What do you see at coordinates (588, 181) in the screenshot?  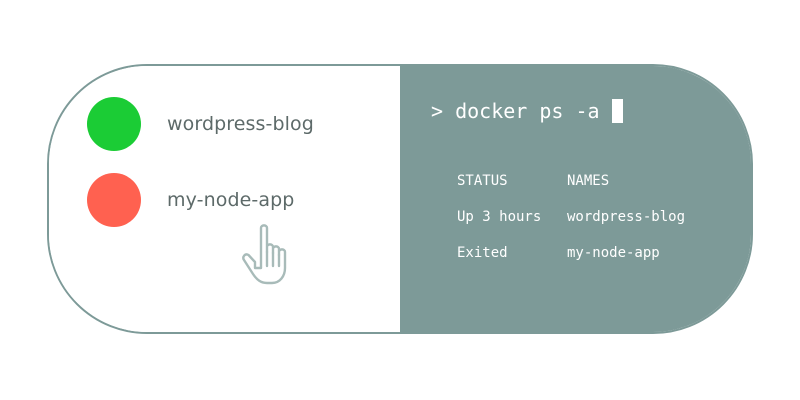 I see `ps-header-names: NAMES` at bounding box center [588, 181].